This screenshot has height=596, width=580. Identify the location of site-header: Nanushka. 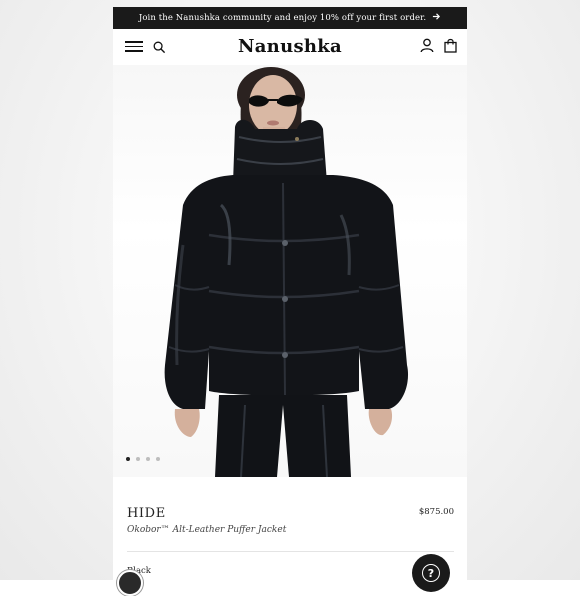
(290, 47).